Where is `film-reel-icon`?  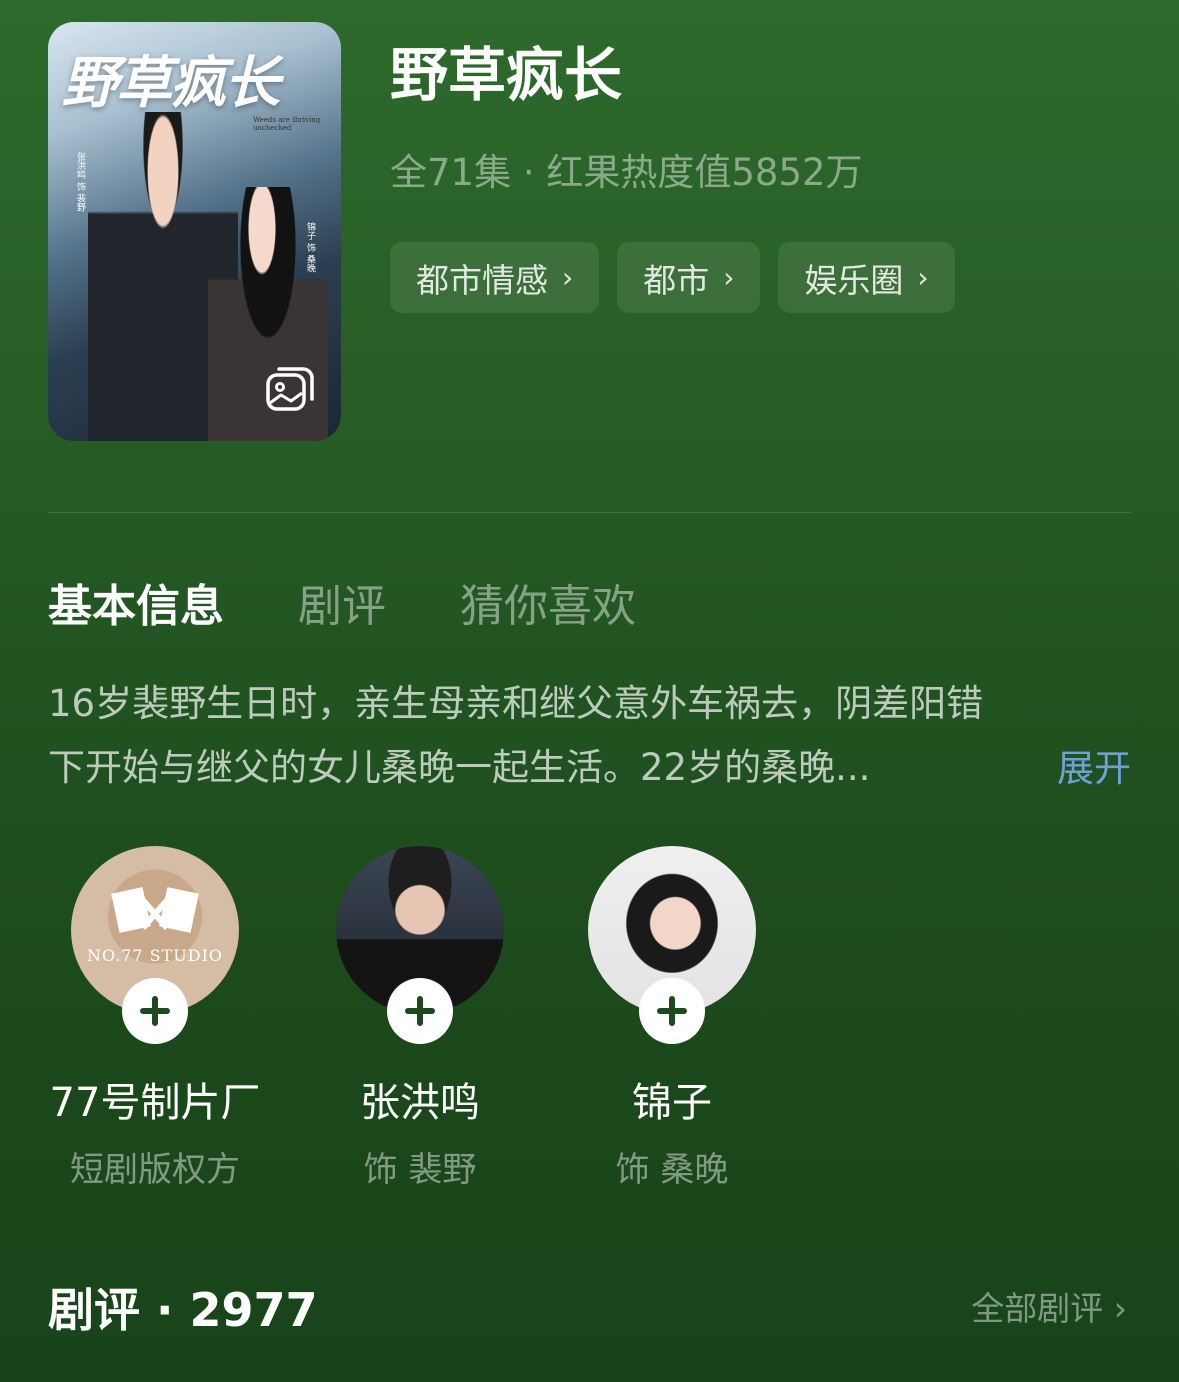
film-reel-icon is located at coordinates (155, 910).